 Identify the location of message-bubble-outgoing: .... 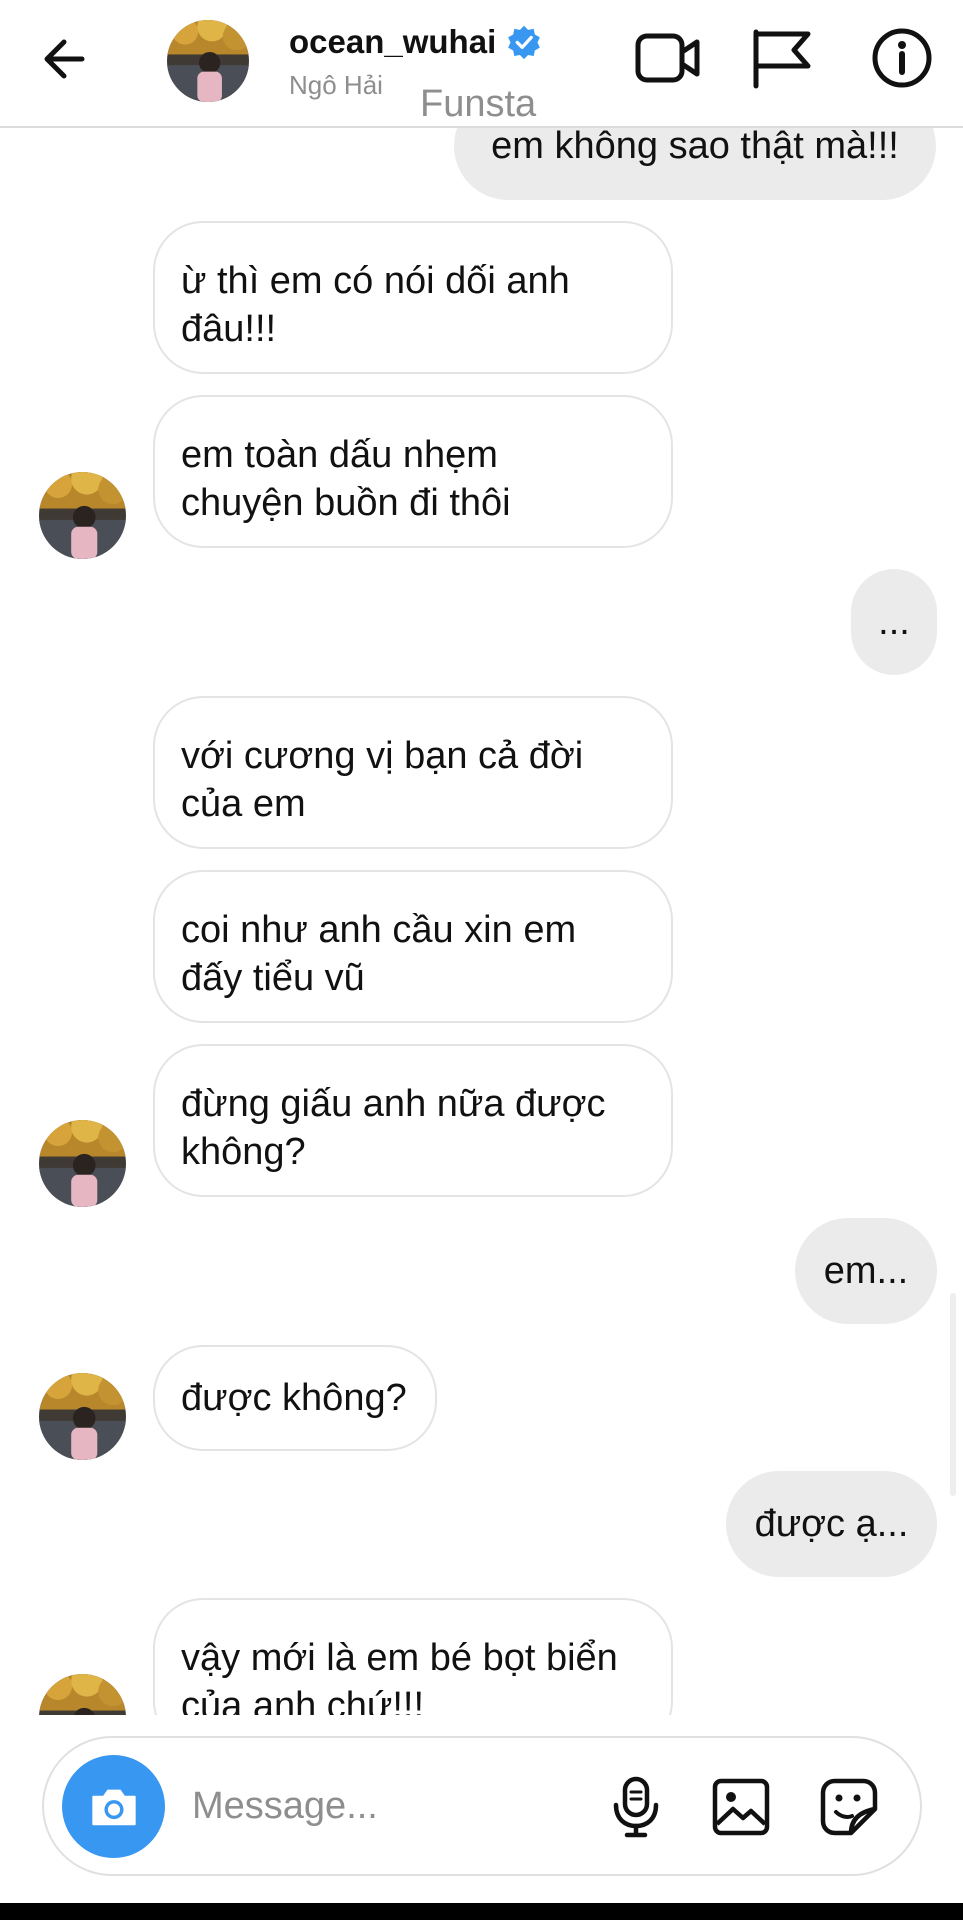
(894, 622).